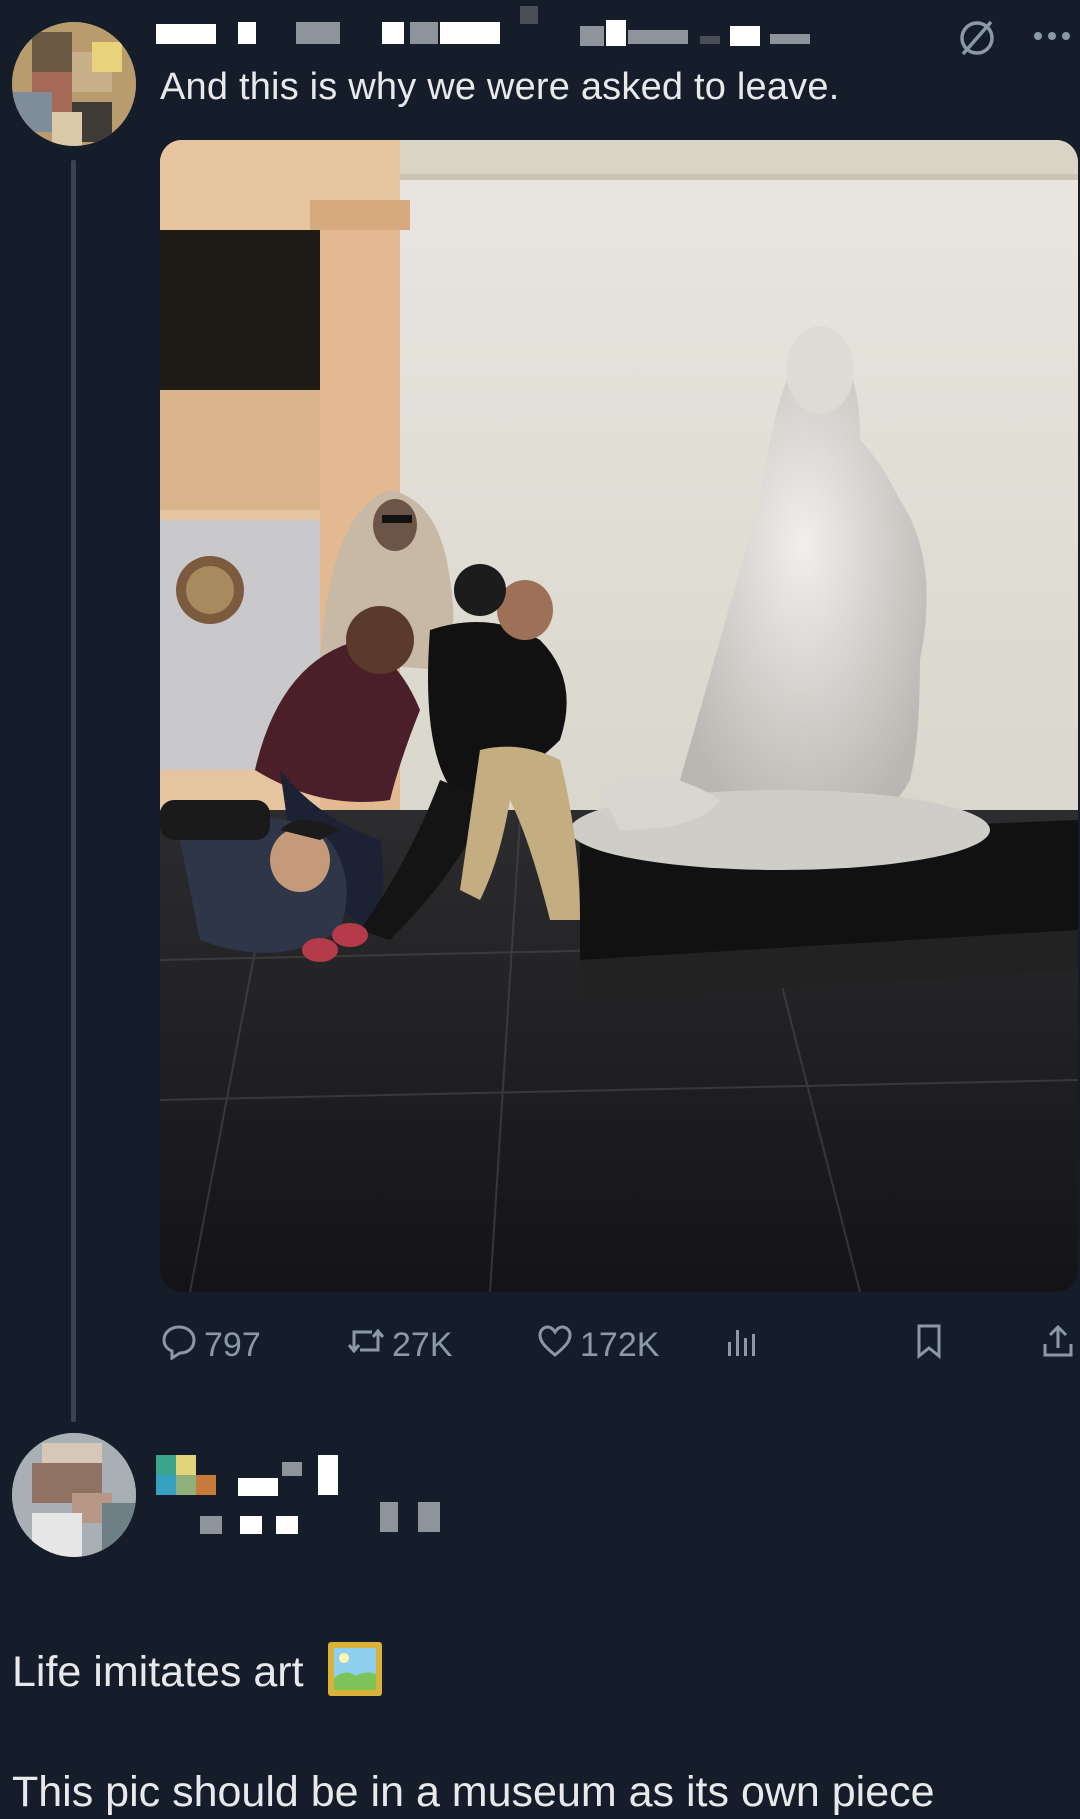  What do you see at coordinates (74, 84) in the screenshot?
I see `avatar` at bounding box center [74, 84].